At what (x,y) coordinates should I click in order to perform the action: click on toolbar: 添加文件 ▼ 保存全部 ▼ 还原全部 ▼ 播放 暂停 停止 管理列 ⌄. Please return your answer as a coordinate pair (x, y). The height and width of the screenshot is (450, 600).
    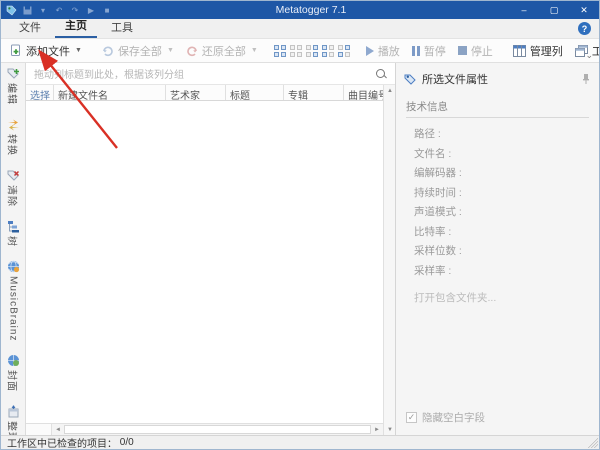
    Looking at the image, I should click on (300, 51).